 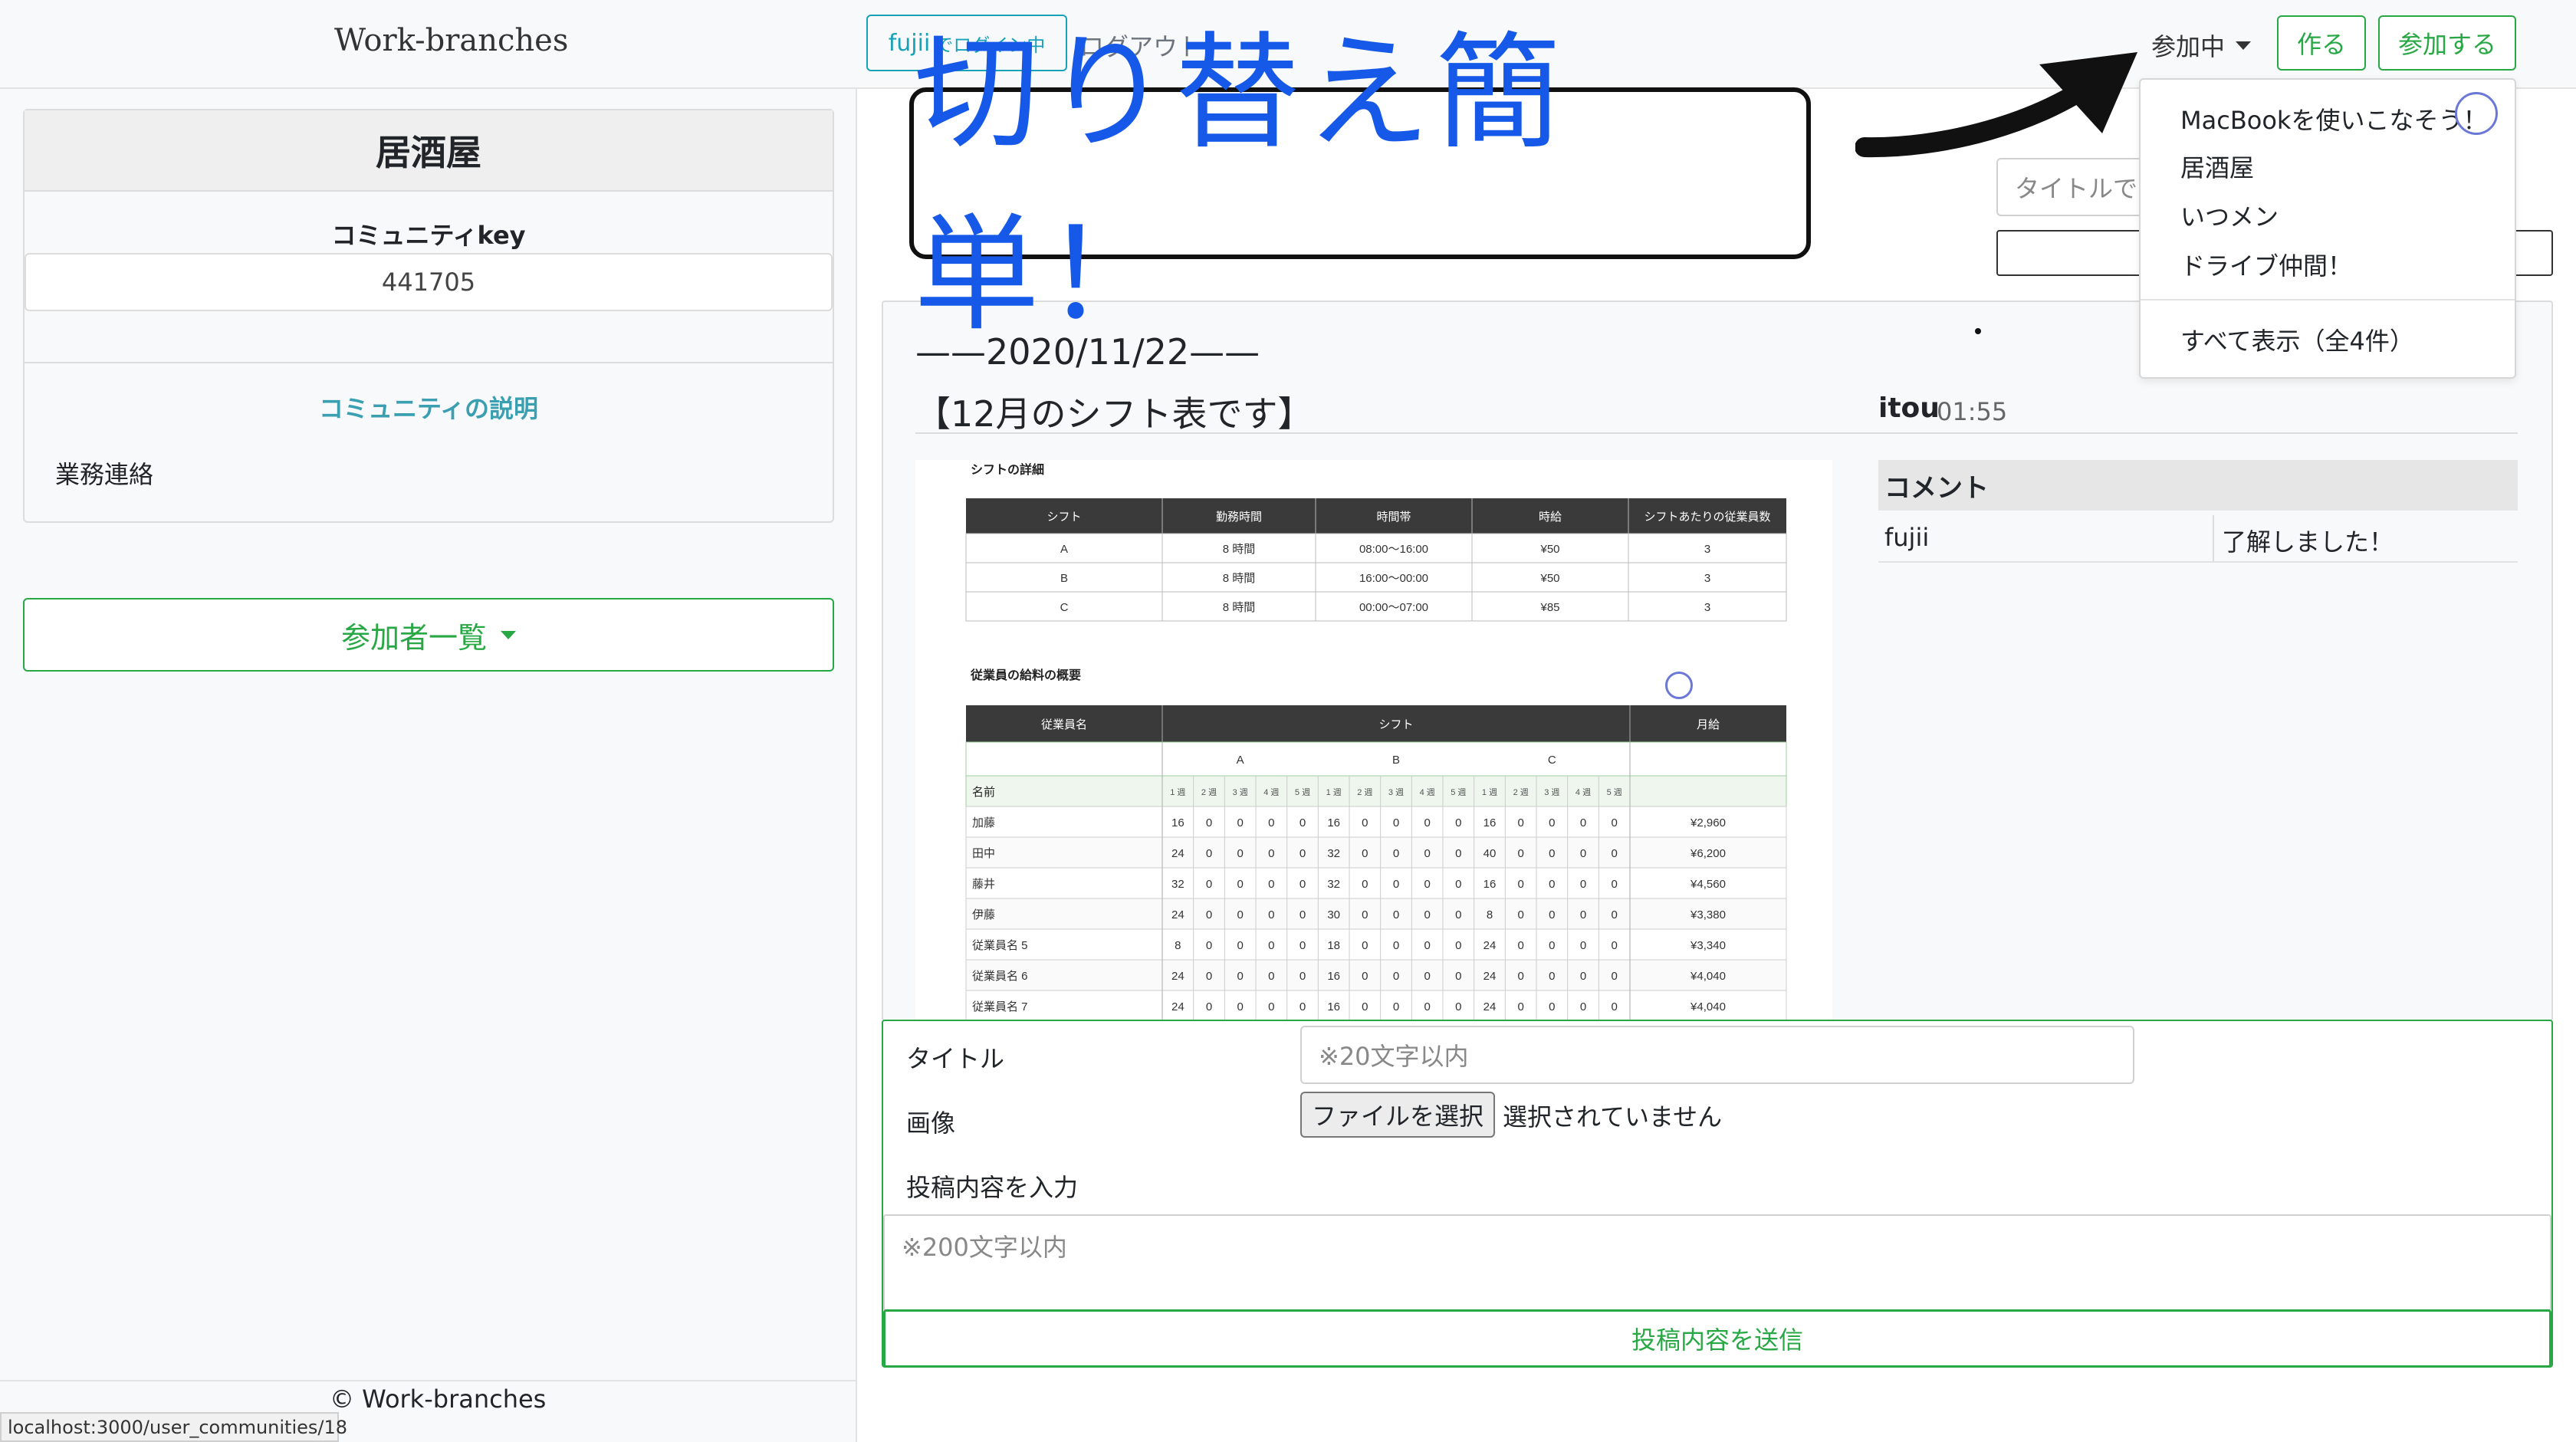 I want to click on pay-table-name: 従業員名 5, so click(x=1000, y=946).